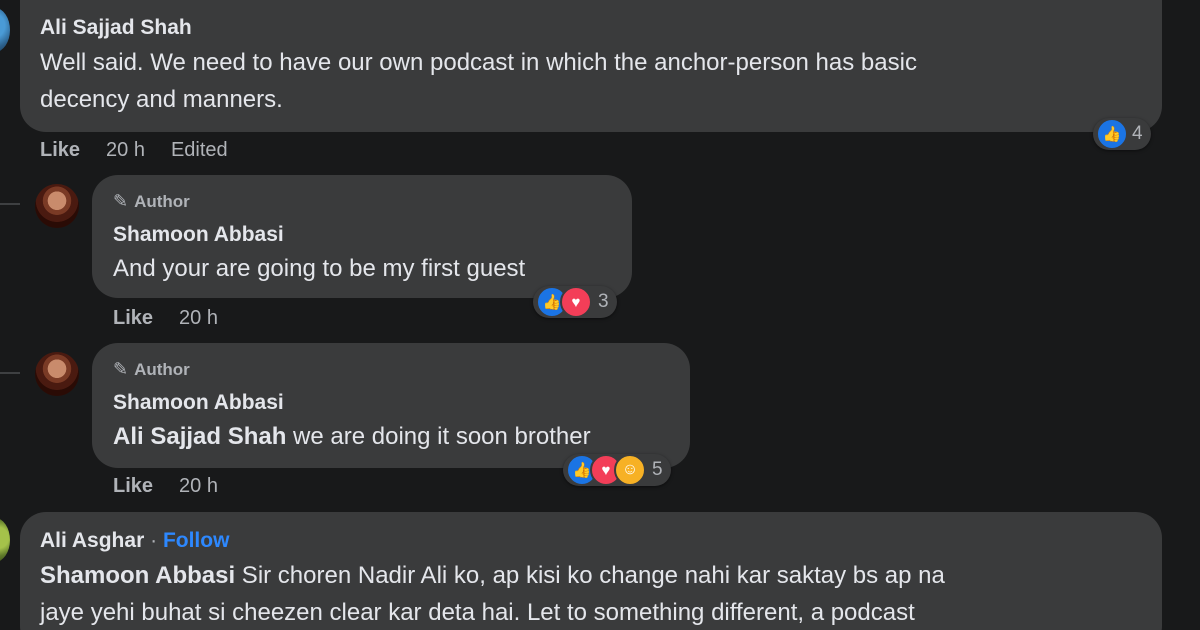 The image size is (1200, 630). I want to click on mention-link: Ali Sajjad Shah, so click(199, 436).